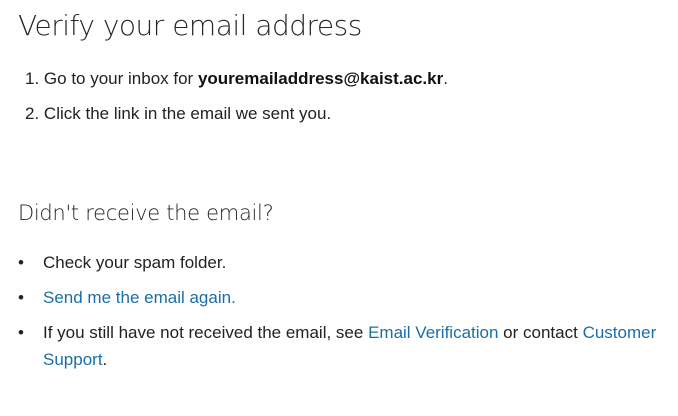  Describe the element at coordinates (338, 262) in the screenshot. I see `list-item: • Check your spam folder.` at that location.